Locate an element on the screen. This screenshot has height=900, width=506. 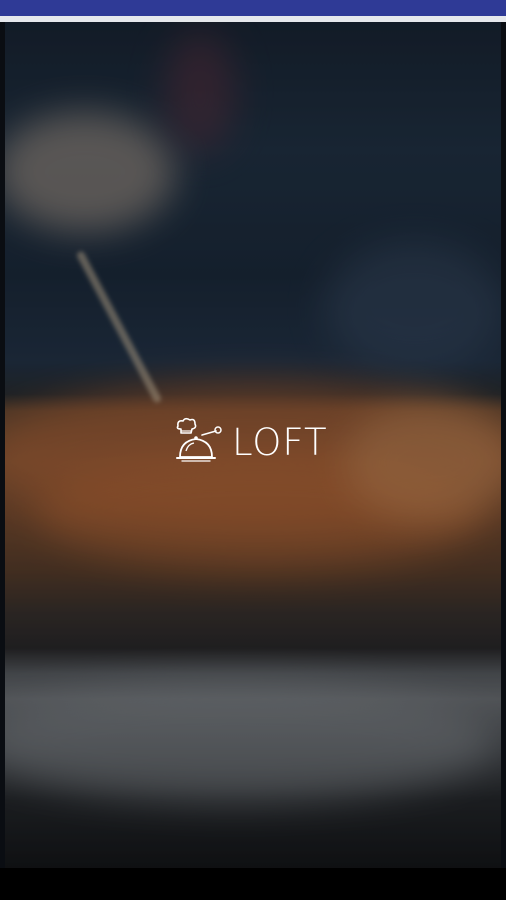
app-logo: LOFT is located at coordinates (257, 442).